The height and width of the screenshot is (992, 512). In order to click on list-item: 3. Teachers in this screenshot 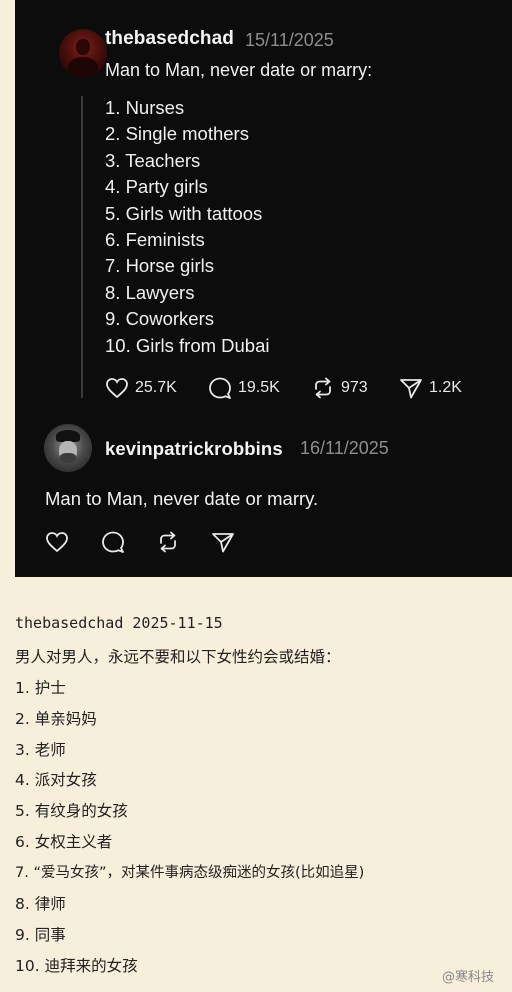, I will do `click(153, 160)`.